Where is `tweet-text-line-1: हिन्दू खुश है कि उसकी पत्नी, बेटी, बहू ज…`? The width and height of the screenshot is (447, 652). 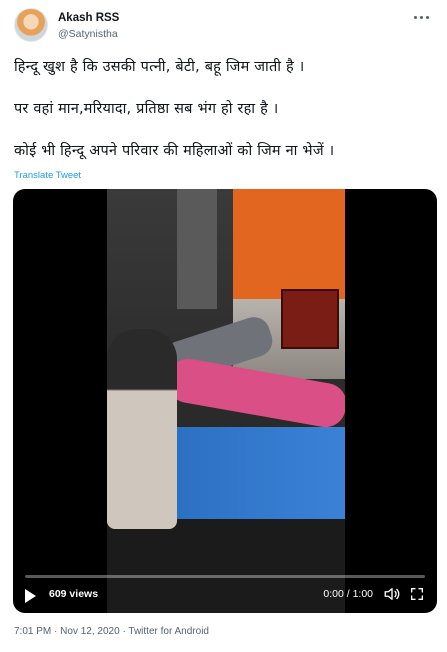
tweet-text-line-1: हिन्दू खुश है कि उसकी पत्नी, बेटी, बहू ज… is located at coordinates (159, 67).